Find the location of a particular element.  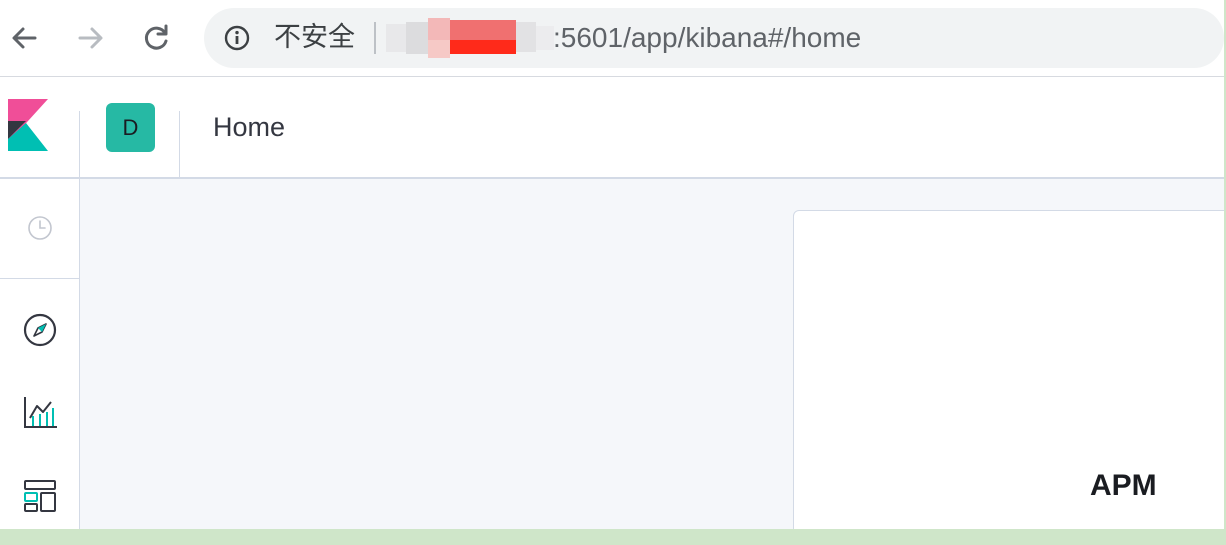

nav-item-dashboard is located at coordinates (39, 496).